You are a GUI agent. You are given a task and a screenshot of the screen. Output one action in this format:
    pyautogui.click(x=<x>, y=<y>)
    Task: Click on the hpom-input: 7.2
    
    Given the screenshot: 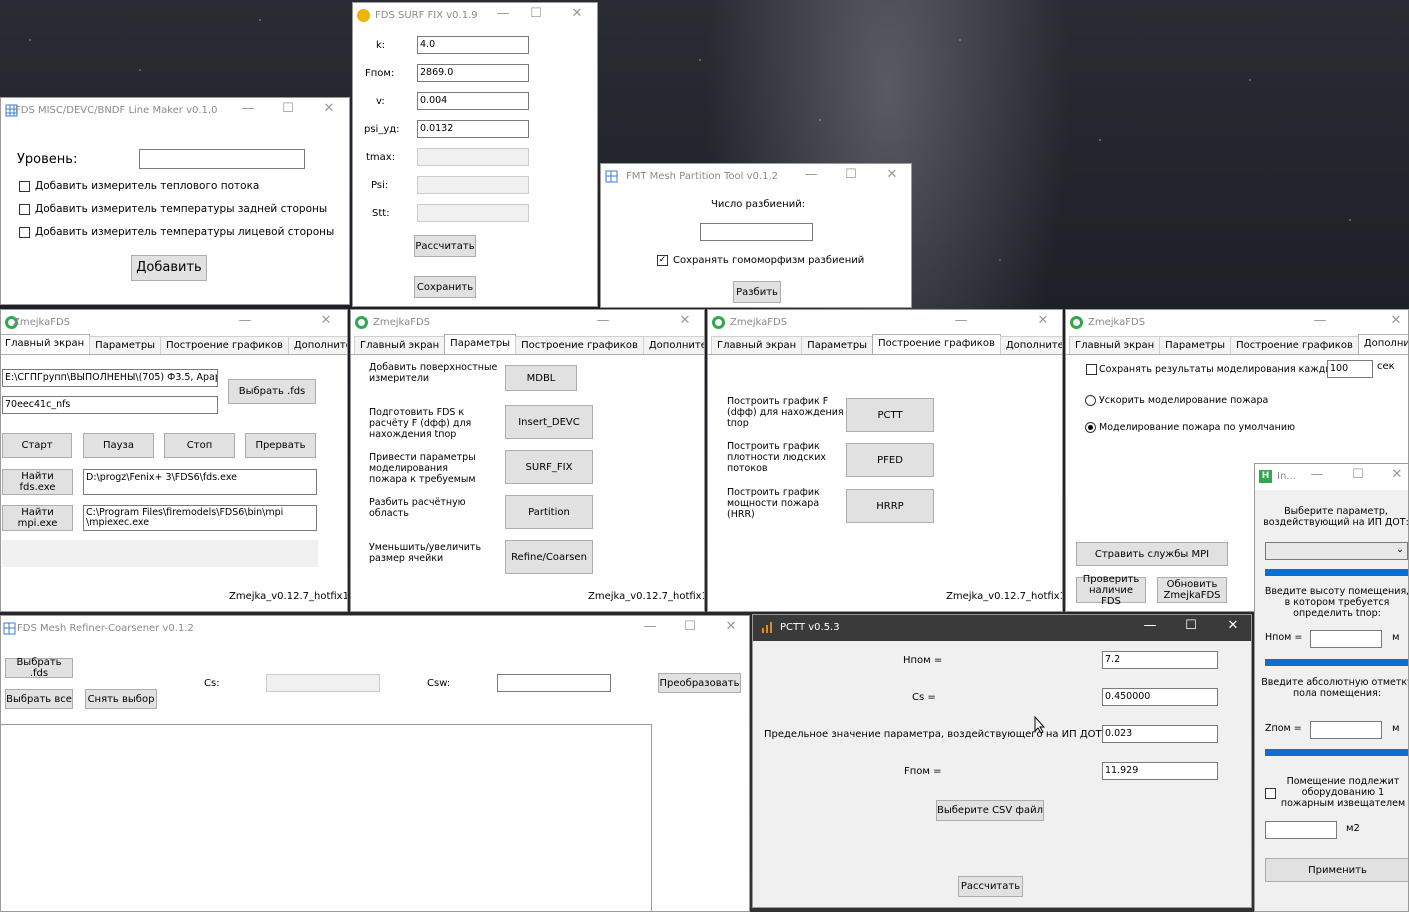 What is the action you would take?
    pyautogui.click(x=1160, y=660)
    